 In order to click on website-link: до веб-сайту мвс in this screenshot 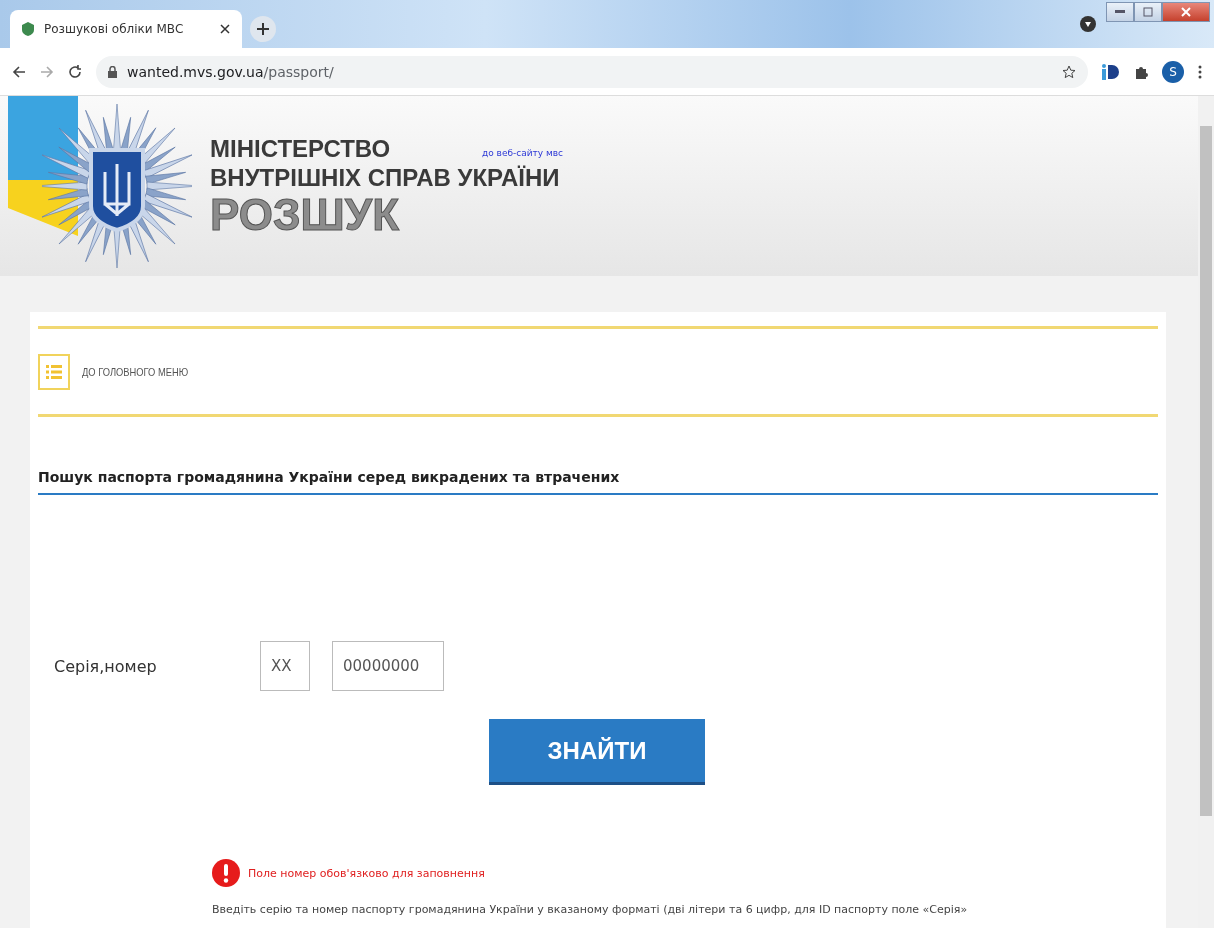, I will do `click(522, 153)`.